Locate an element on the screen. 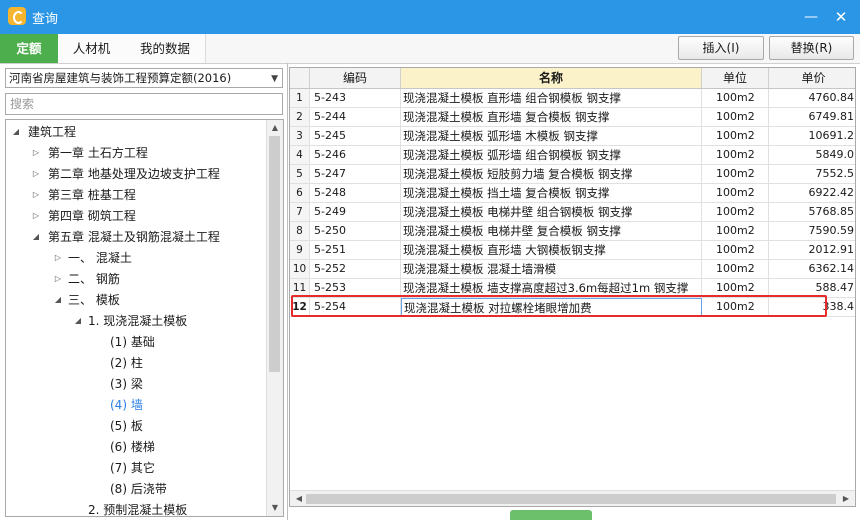  column-code: 编码 is located at coordinates (355, 78).